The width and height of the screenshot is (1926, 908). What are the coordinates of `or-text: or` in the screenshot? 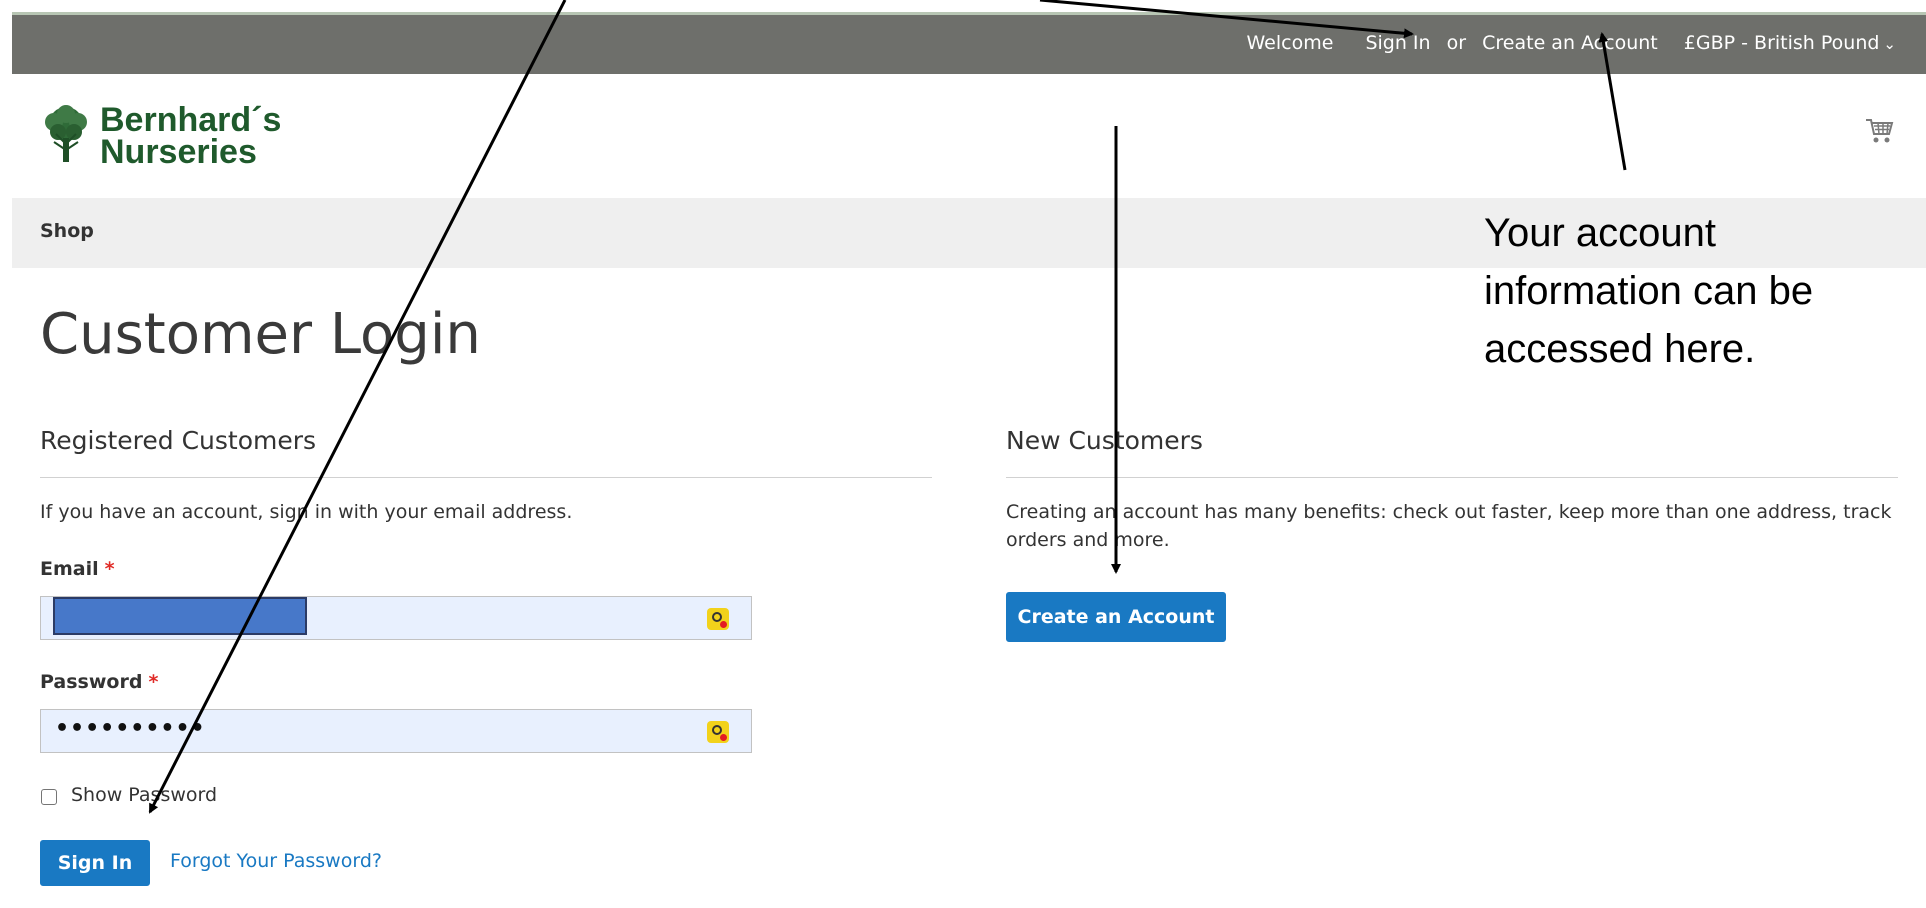 It's located at (1456, 43).